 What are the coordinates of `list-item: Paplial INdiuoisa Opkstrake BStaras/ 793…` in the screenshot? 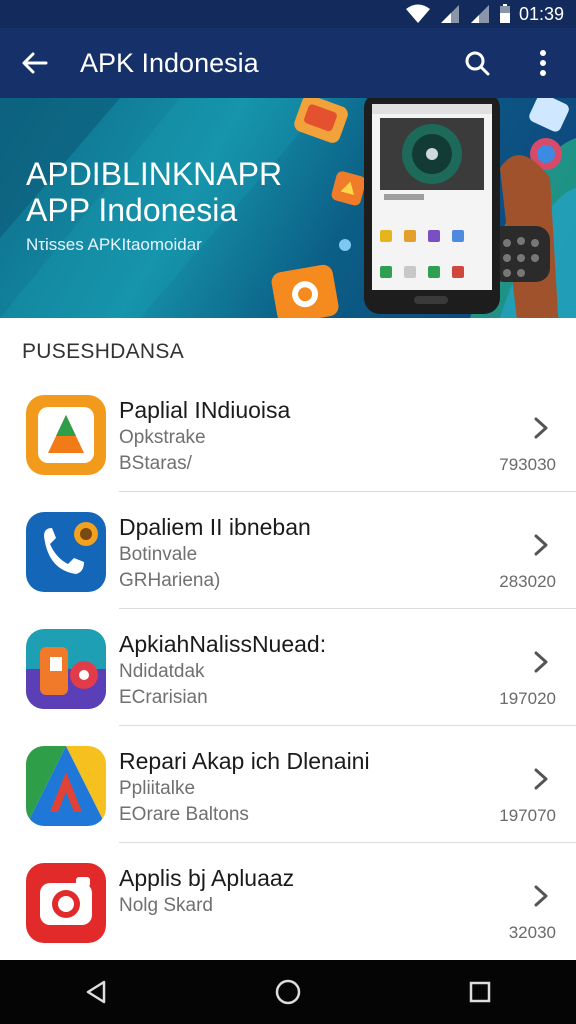 It's located at (288, 433).